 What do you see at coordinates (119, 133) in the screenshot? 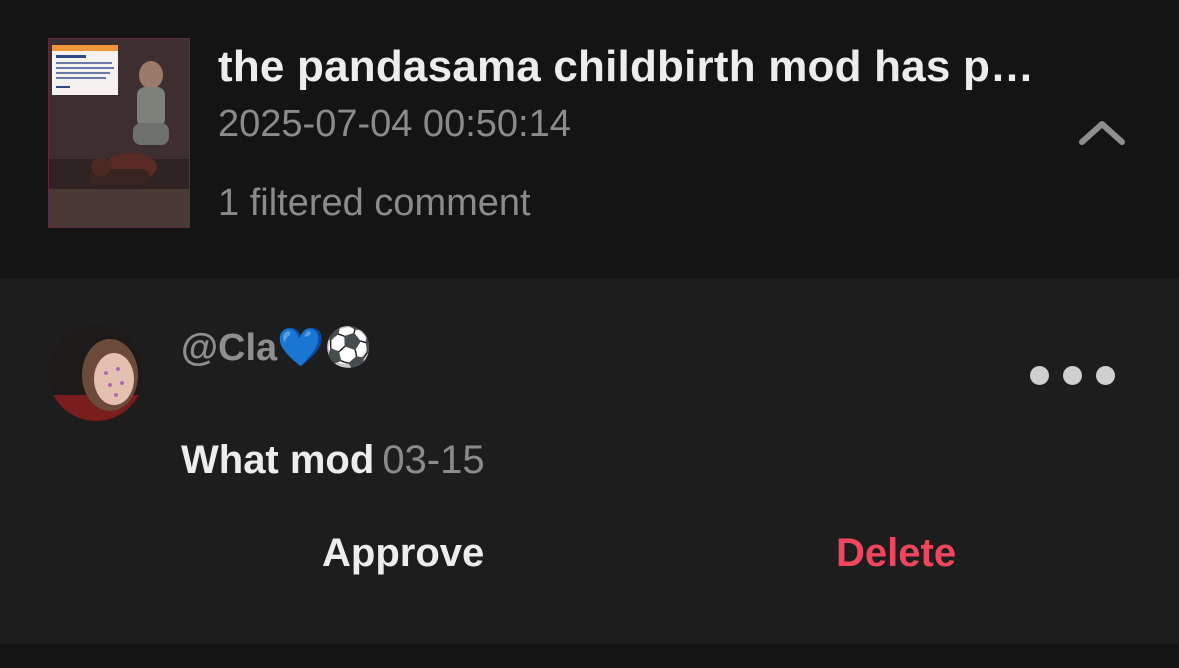
I see `post-thumbnail` at bounding box center [119, 133].